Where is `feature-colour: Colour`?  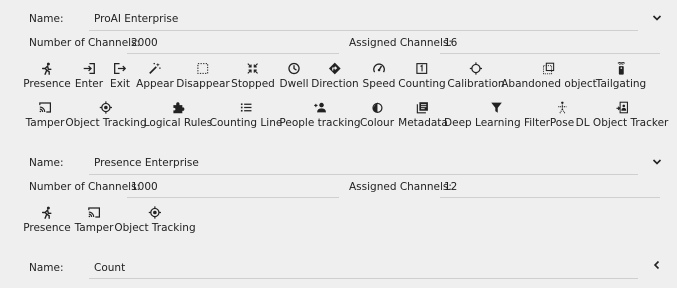 feature-colour: Colour is located at coordinates (377, 114).